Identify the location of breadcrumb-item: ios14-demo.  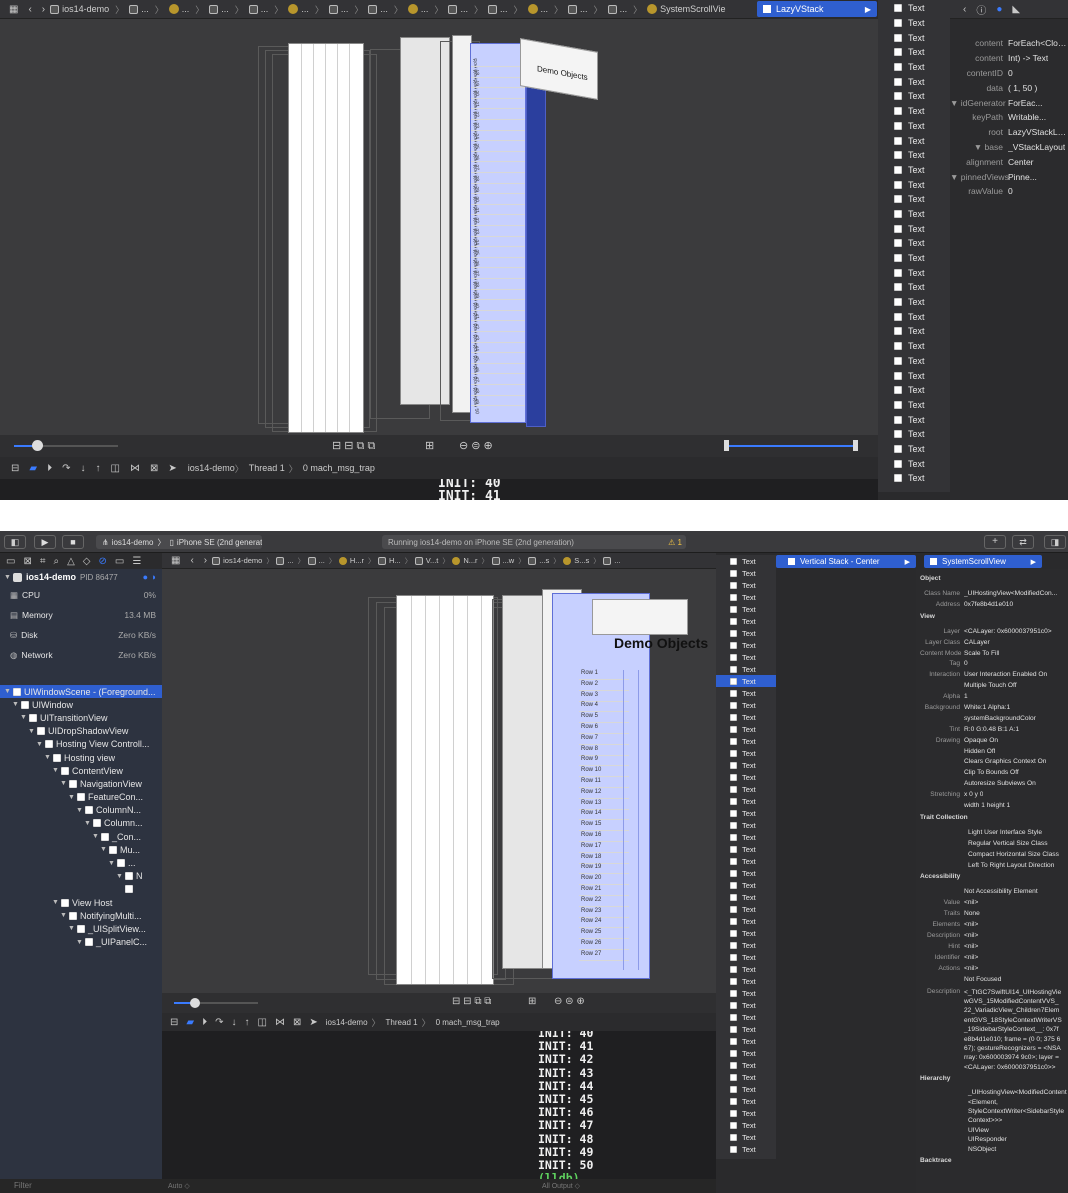
(79, 9).